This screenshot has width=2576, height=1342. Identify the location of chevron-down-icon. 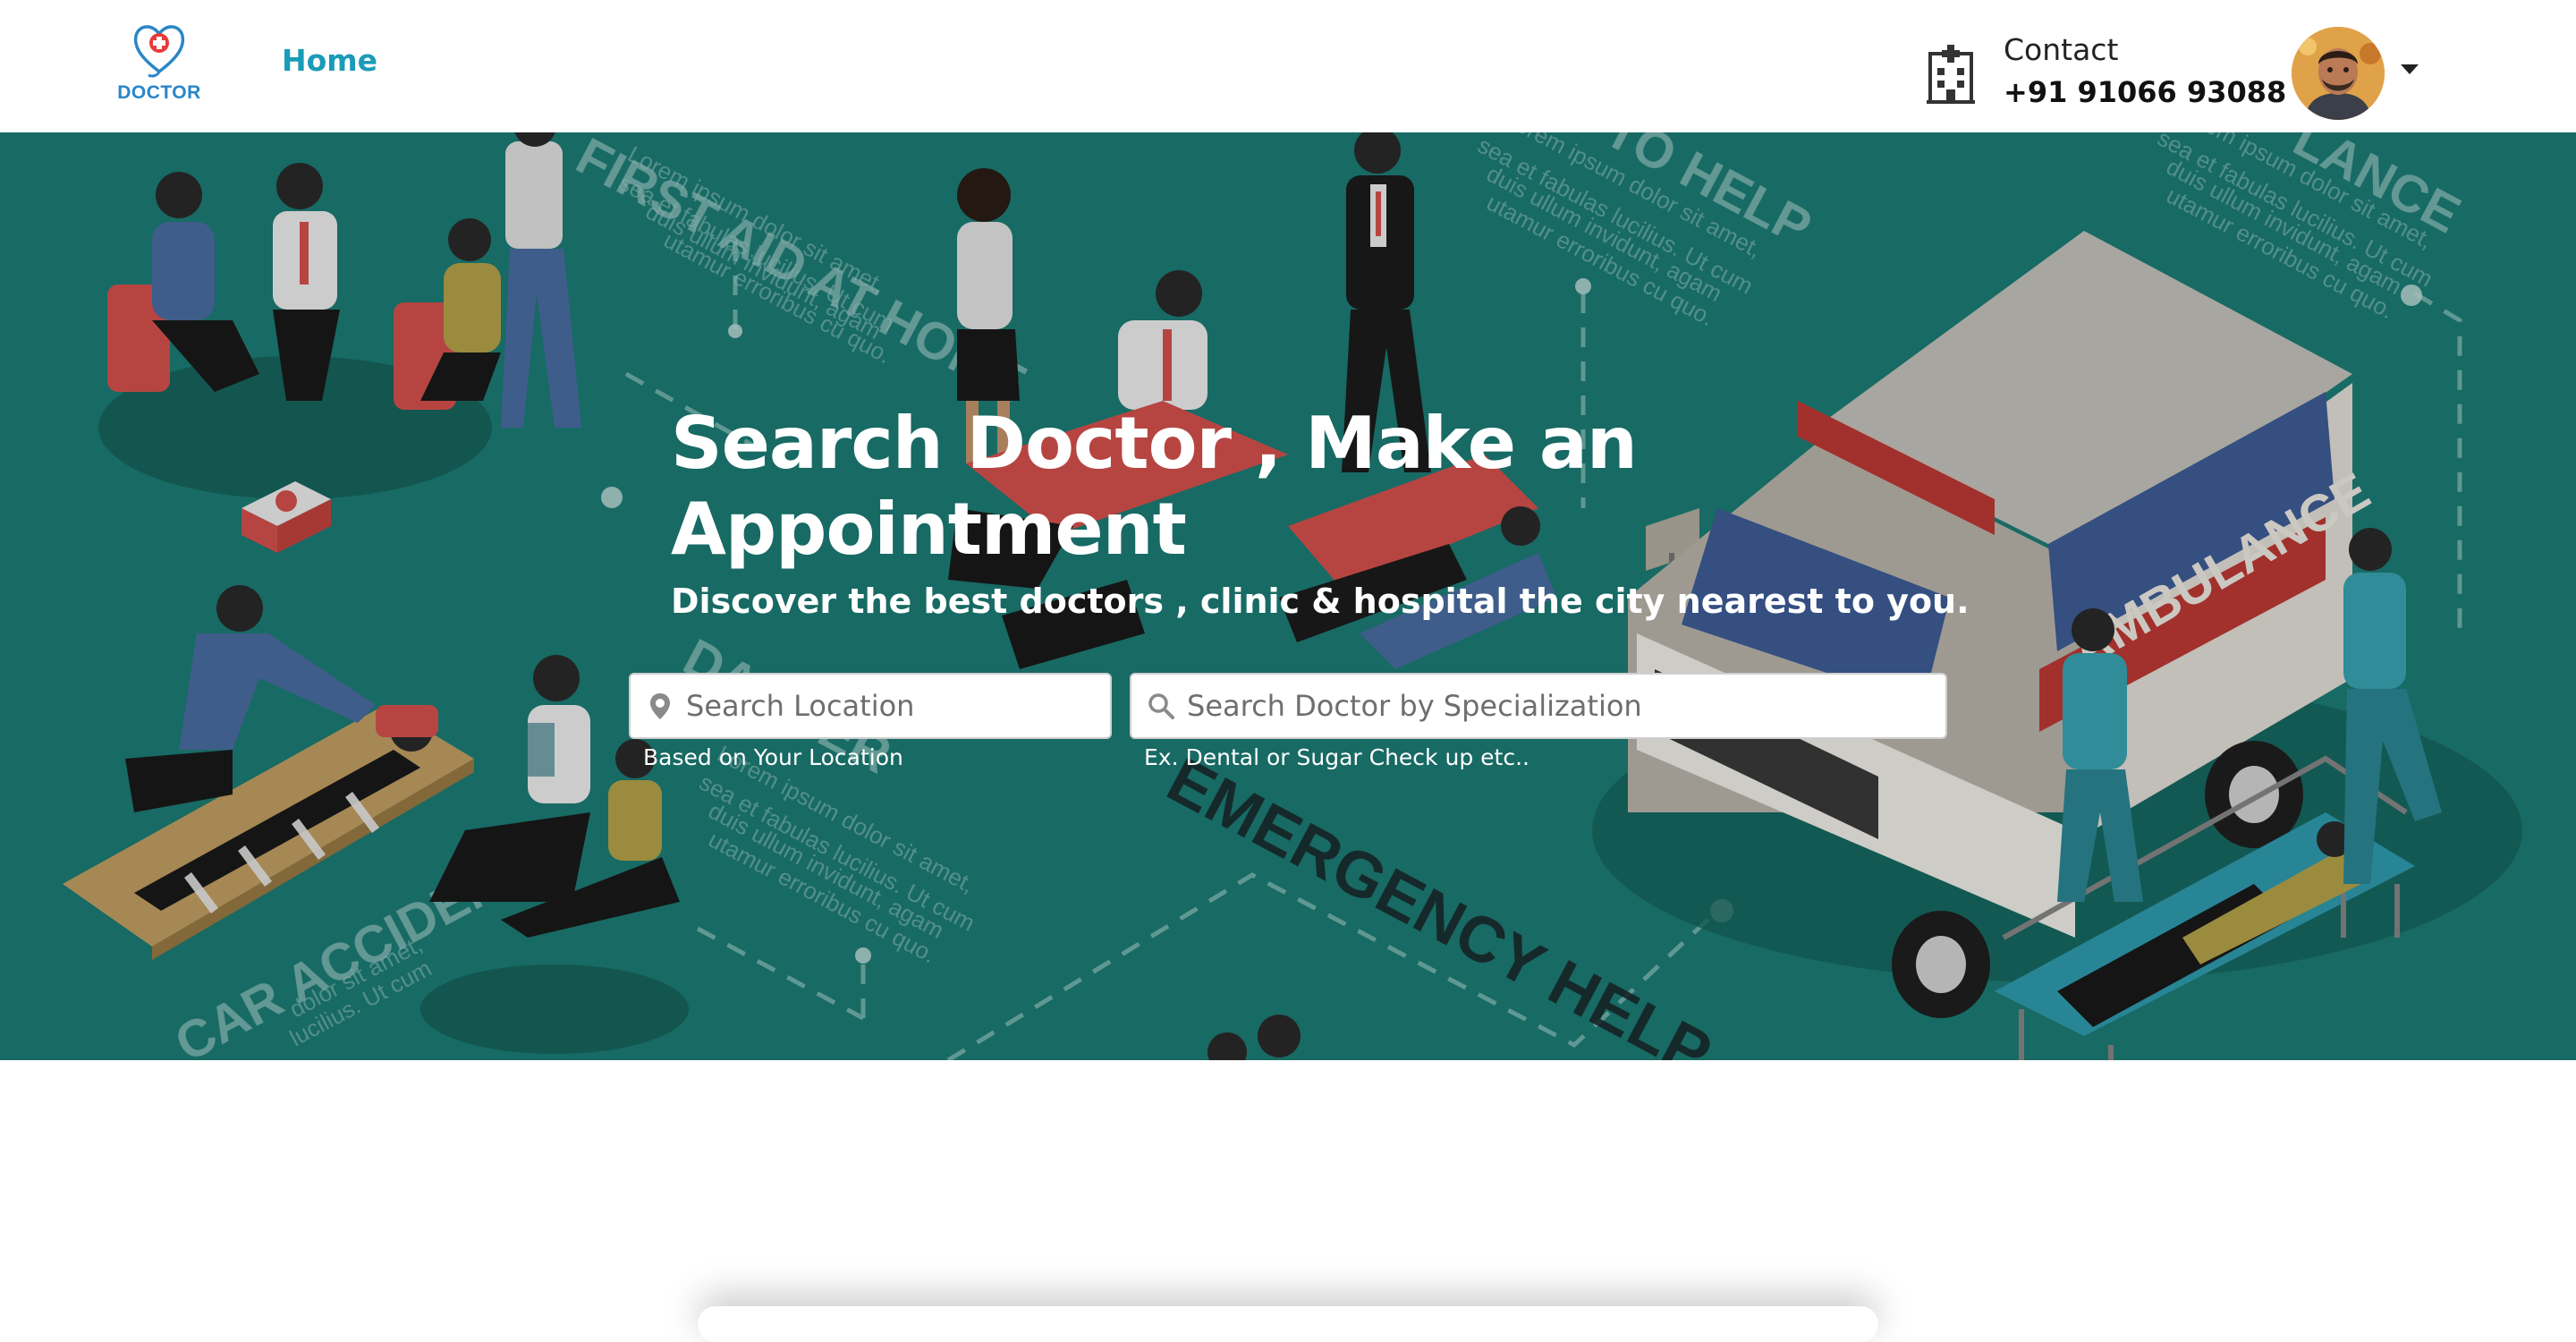
(2410, 69).